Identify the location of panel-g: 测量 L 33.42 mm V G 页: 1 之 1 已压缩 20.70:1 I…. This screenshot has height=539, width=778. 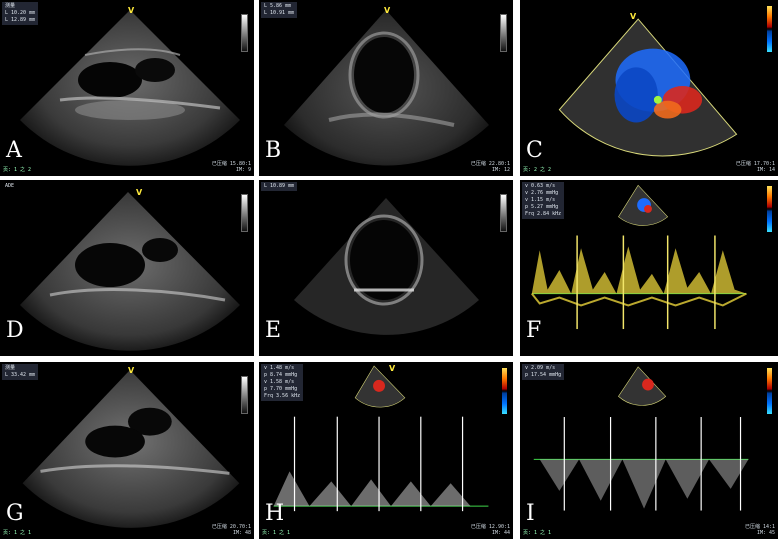
(127, 450).